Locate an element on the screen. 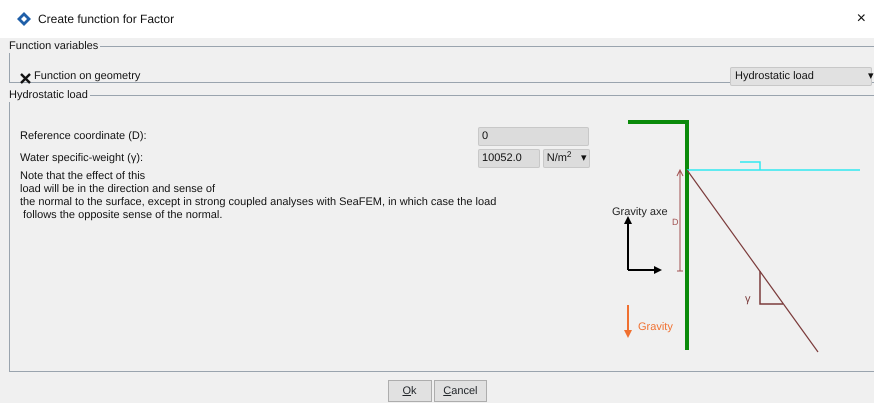  gravity-arrow is located at coordinates (628, 321).